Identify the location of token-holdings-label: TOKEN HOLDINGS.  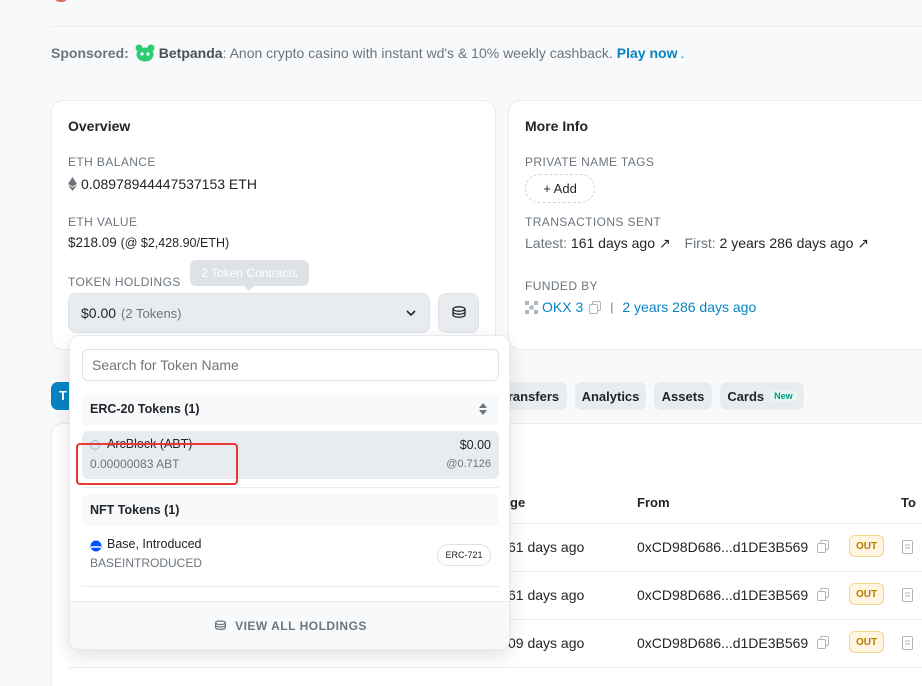
(124, 282).